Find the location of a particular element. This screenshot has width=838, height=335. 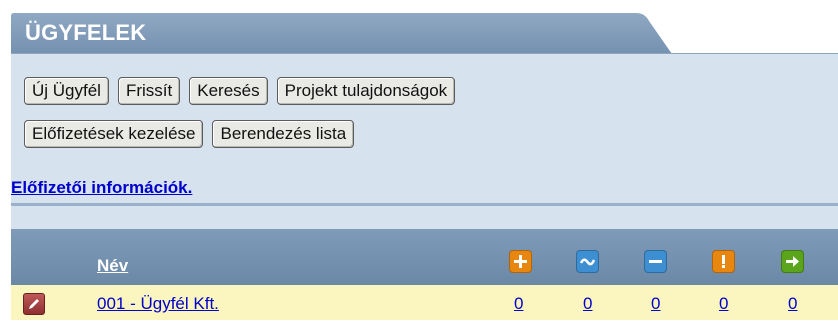

page-title: ÜGYFELEK is located at coordinates (86, 32).